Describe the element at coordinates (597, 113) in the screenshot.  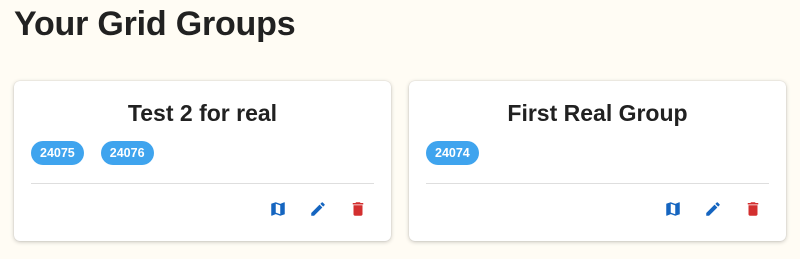
I see `group-name: First Real Group` at that location.